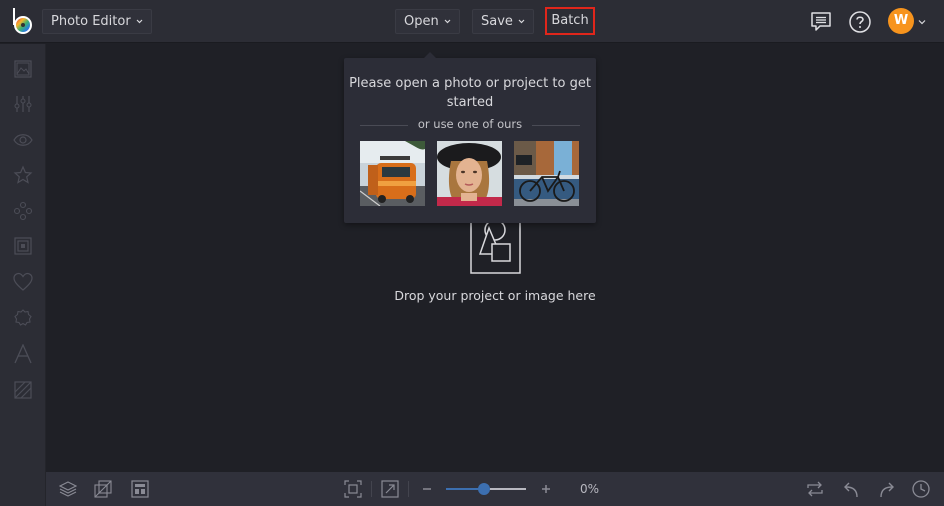 Image resolution: width=944 pixels, height=506 pixels. I want to click on open-button: Open, so click(427, 21).